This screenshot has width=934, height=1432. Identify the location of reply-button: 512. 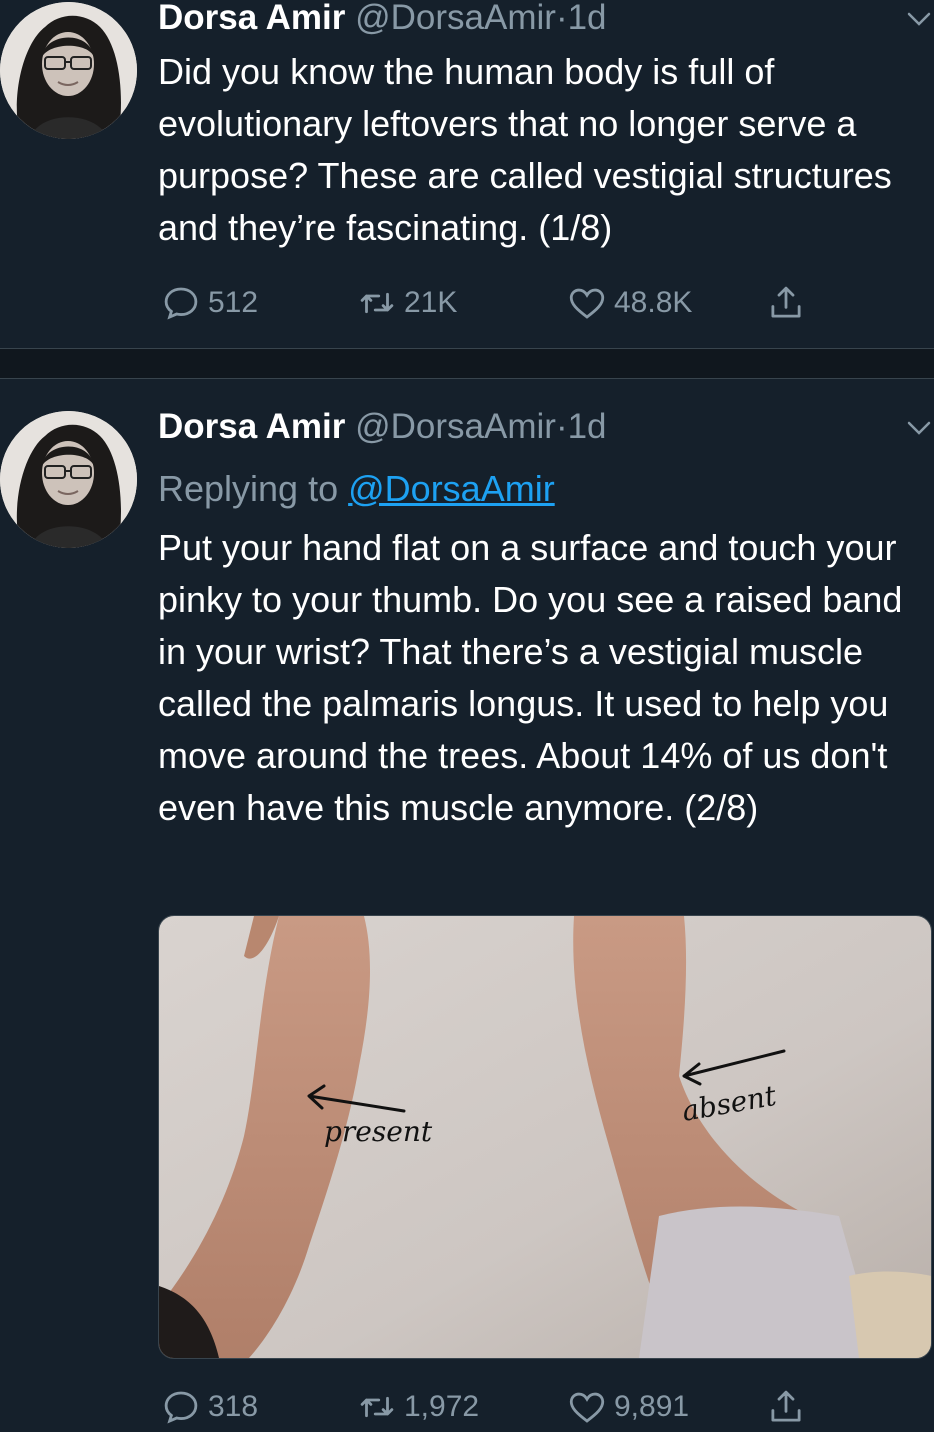
(209, 303).